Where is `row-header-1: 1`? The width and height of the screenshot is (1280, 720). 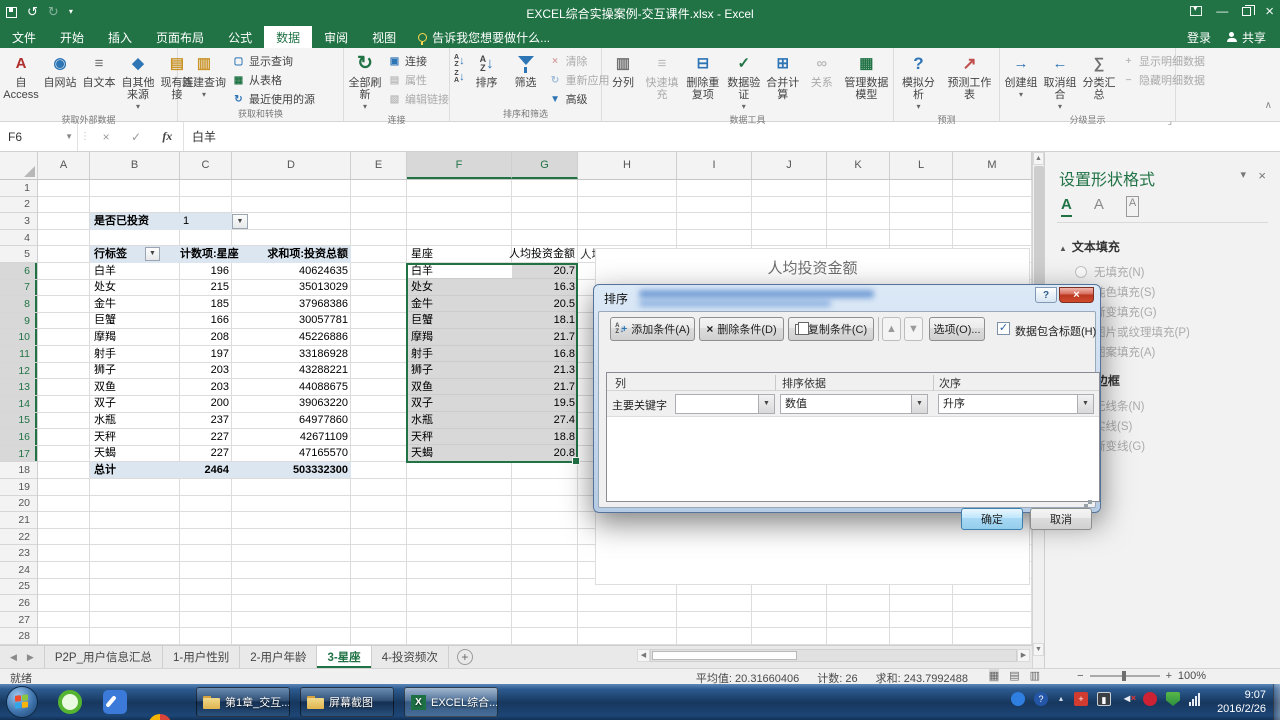
row-header-1: 1 is located at coordinates (18, 188).